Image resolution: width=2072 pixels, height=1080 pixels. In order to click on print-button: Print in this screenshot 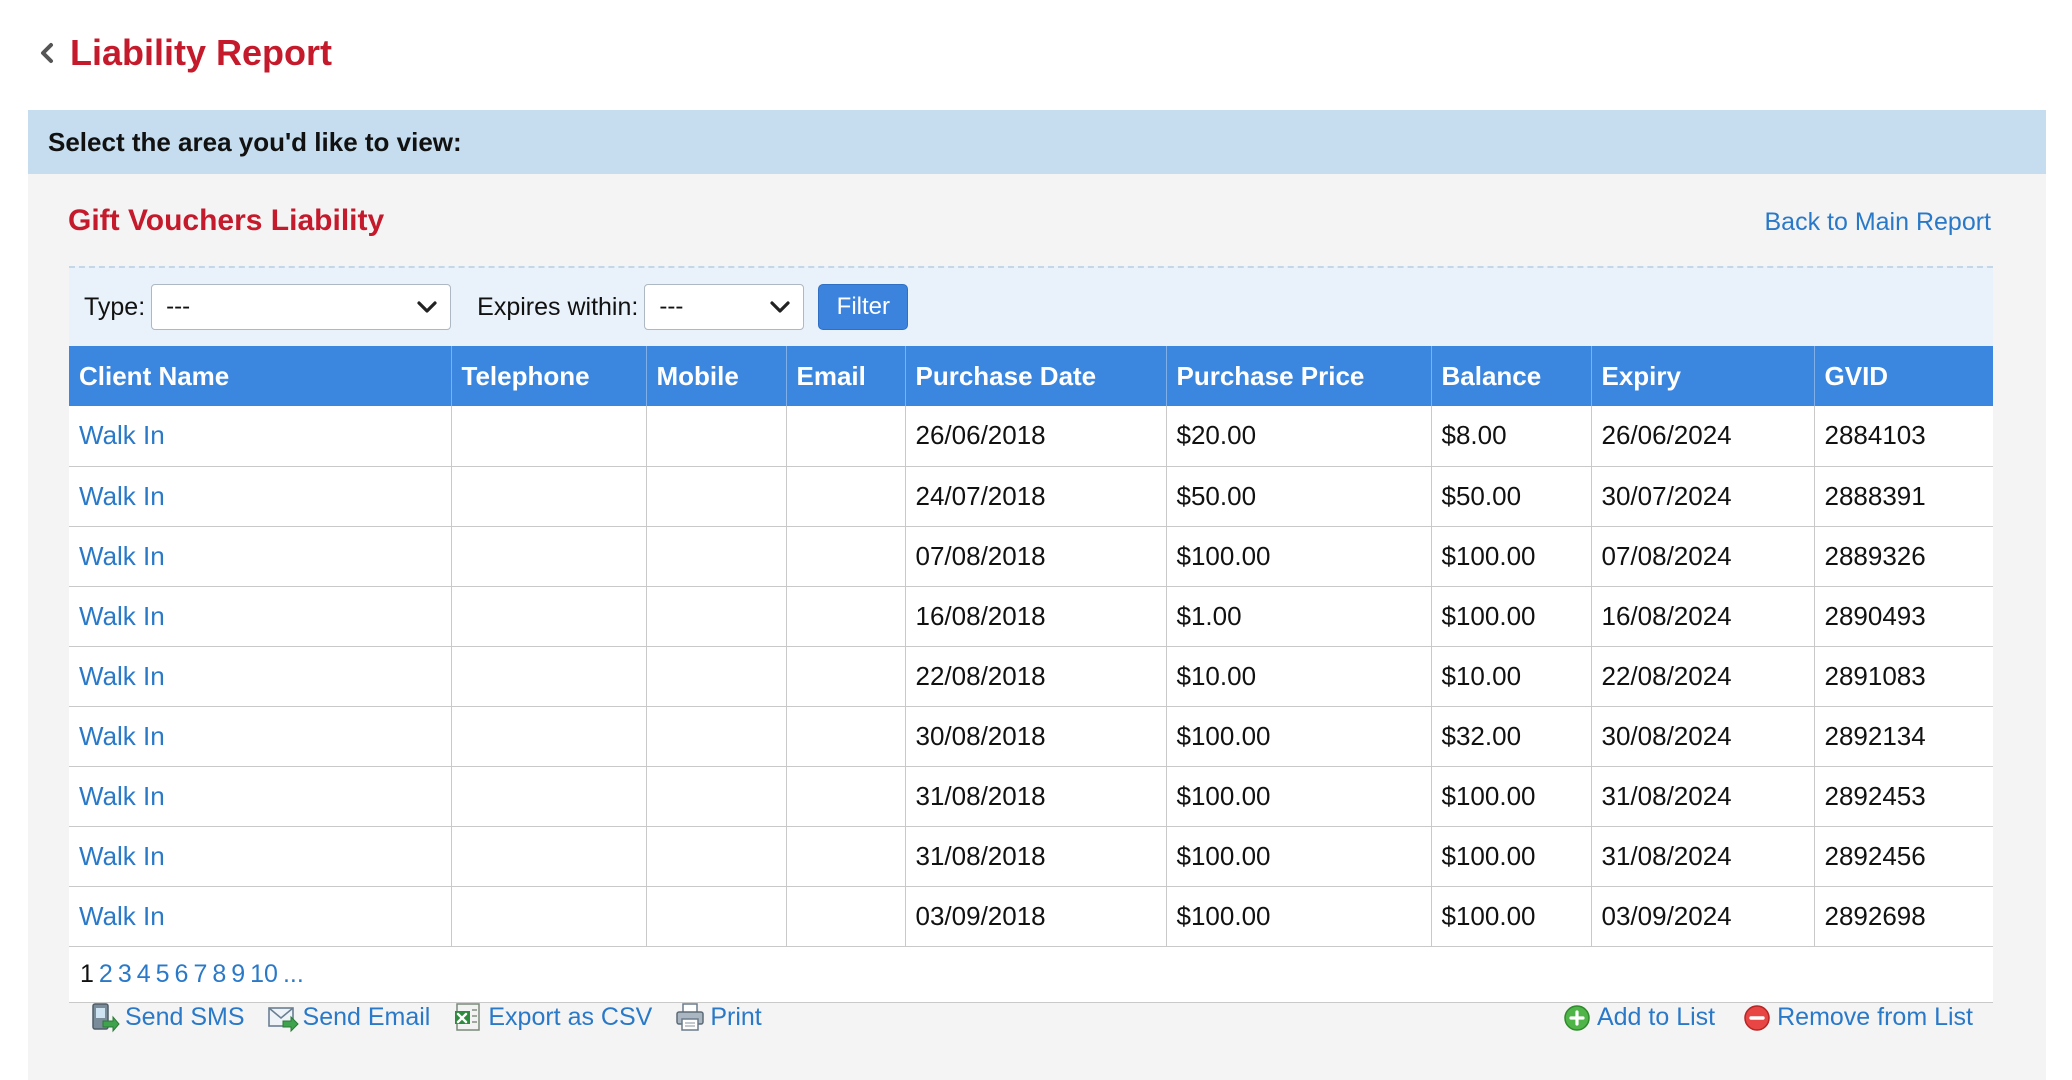, I will do `click(718, 1017)`.